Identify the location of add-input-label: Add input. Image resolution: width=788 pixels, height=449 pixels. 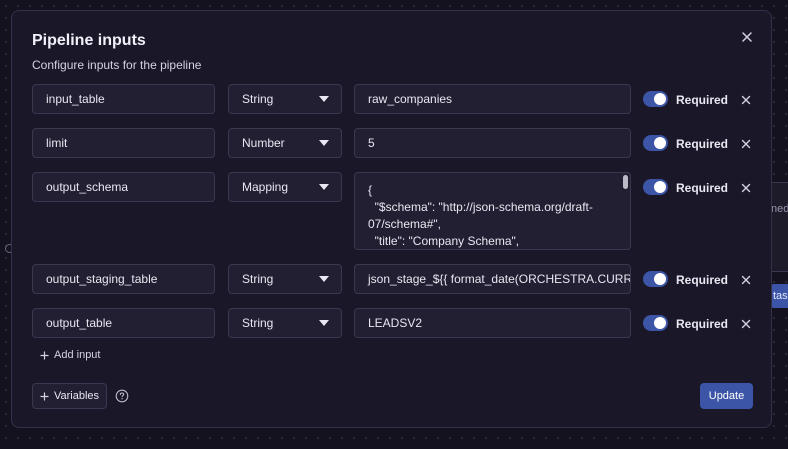
(77, 355).